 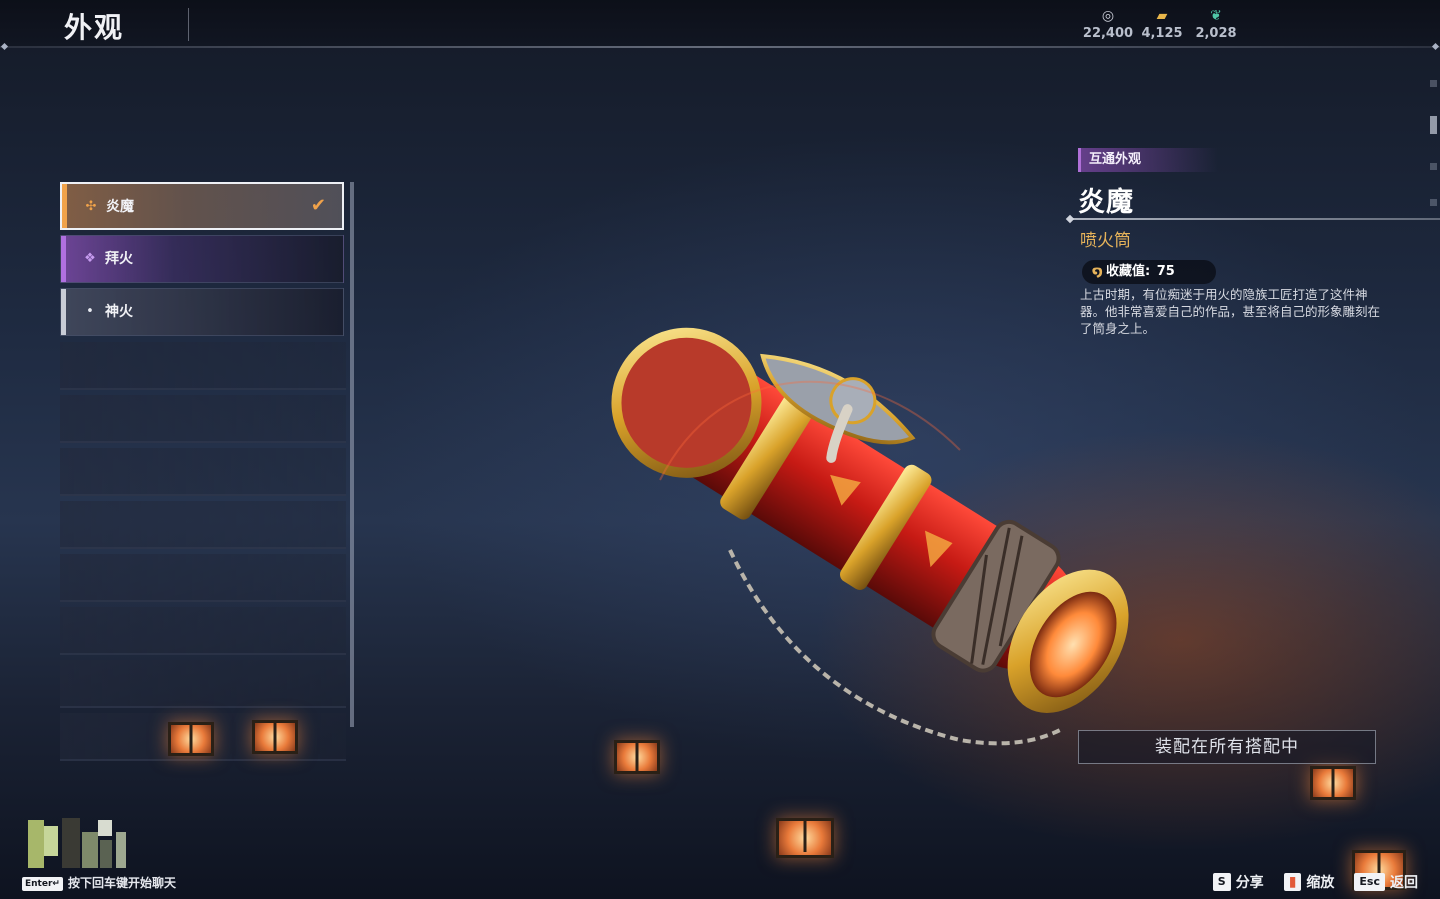 What do you see at coordinates (1292, 882) in the screenshot?
I see `book-zoom-icon: ▮` at bounding box center [1292, 882].